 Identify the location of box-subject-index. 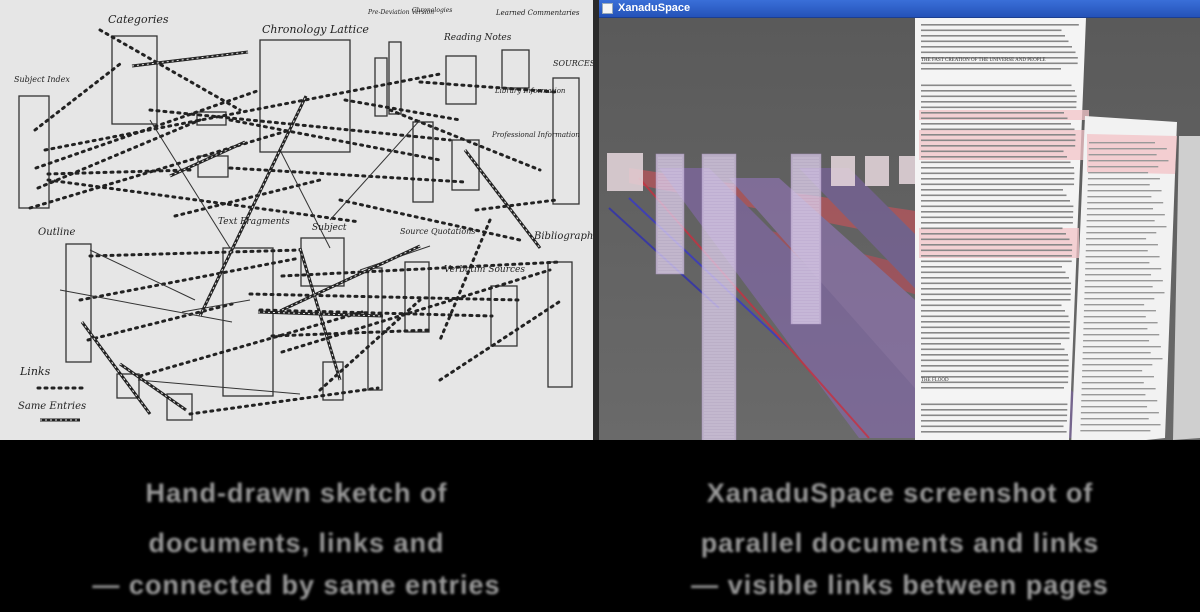
(34, 152).